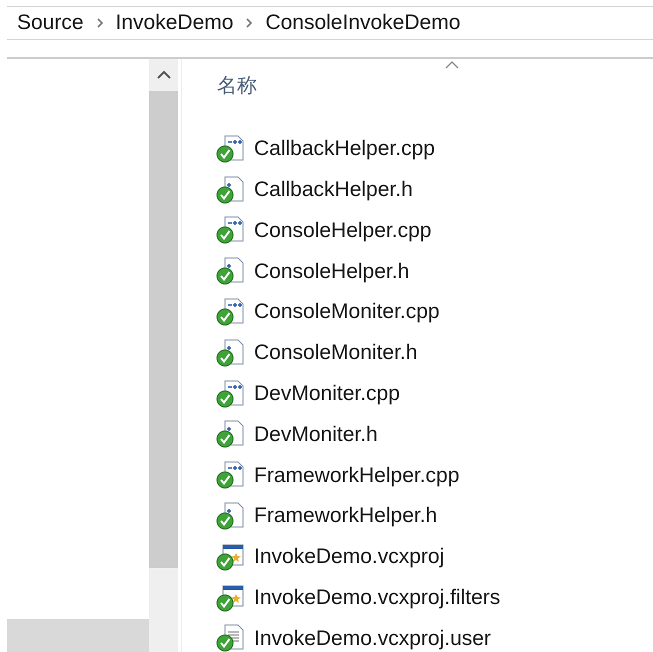  Describe the element at coordinates (316, 434) in the screenshot. I see `file-name: DevMoniter.h` at that location.